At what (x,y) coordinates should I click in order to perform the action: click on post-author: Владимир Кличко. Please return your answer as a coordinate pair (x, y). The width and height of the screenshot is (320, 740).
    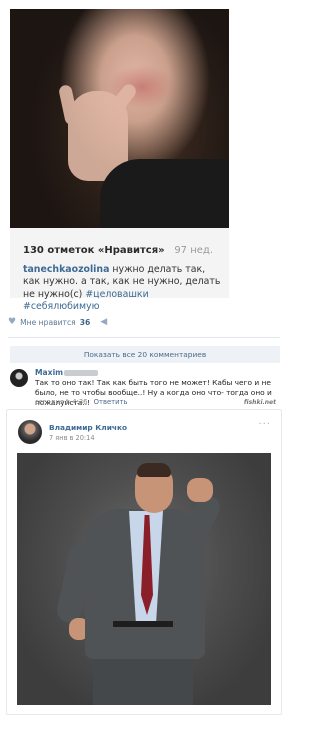
    Looking at the image, I should click on (88, 427).